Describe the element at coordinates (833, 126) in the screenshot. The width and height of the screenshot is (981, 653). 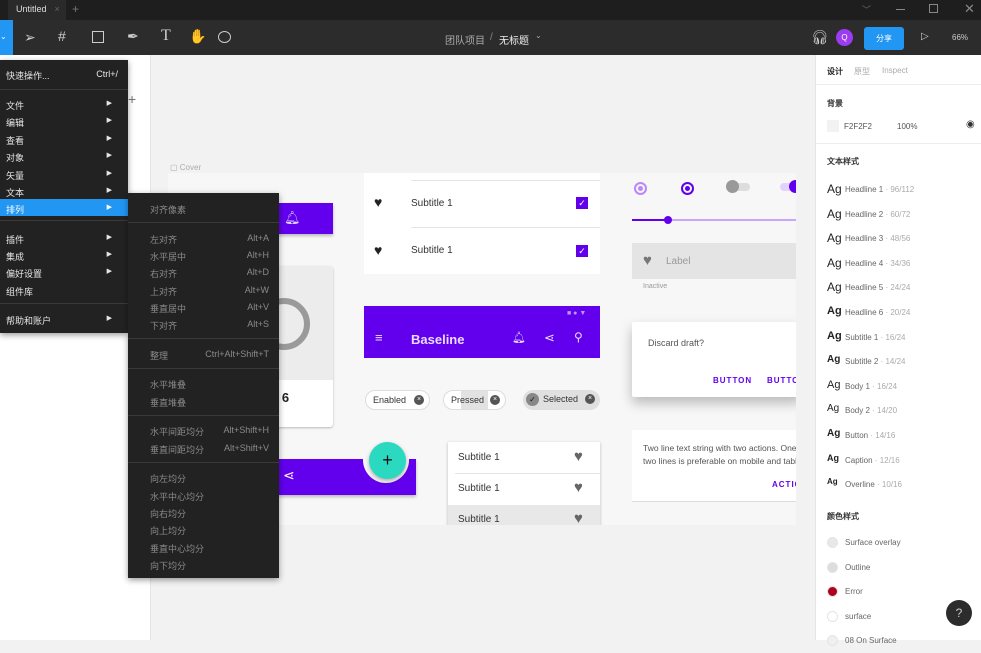
I see `background-swatch` at that location.